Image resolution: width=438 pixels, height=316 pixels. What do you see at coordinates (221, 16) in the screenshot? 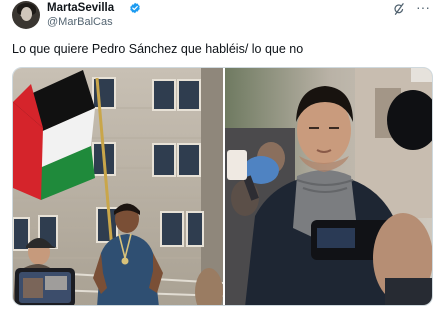
I see `tweet-header: MartaSevilla @MarBalCas ···` at bounding box center [221, 16].